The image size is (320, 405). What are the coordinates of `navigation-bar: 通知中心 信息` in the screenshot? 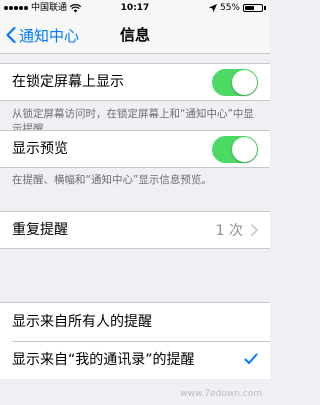 It's located at (135, 35).